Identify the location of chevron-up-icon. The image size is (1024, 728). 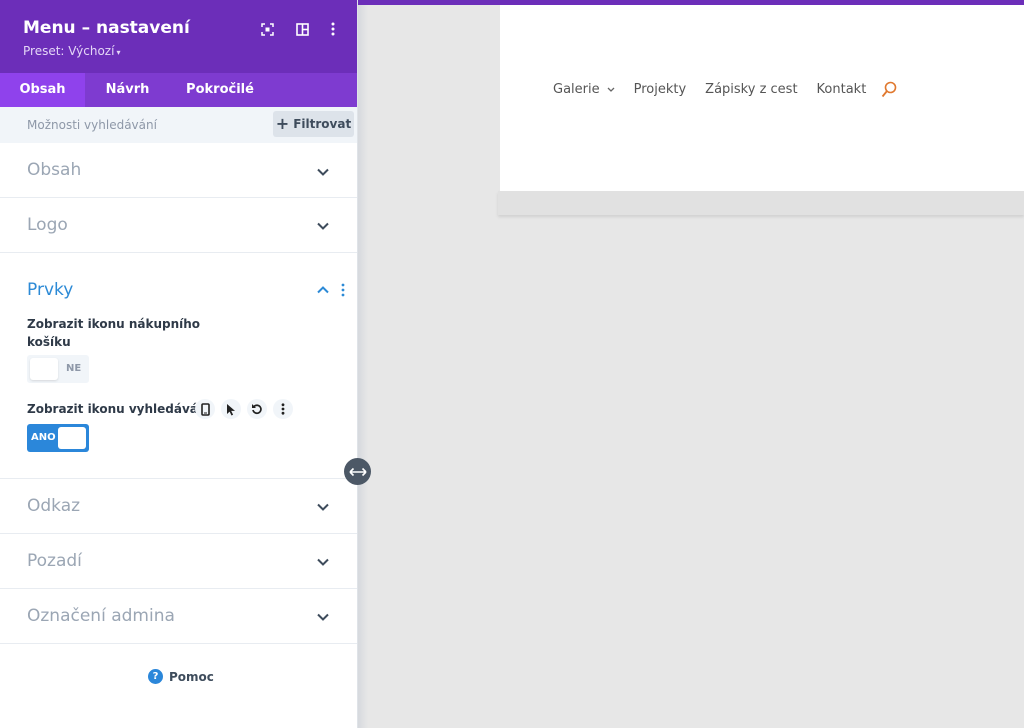
(323, 290).